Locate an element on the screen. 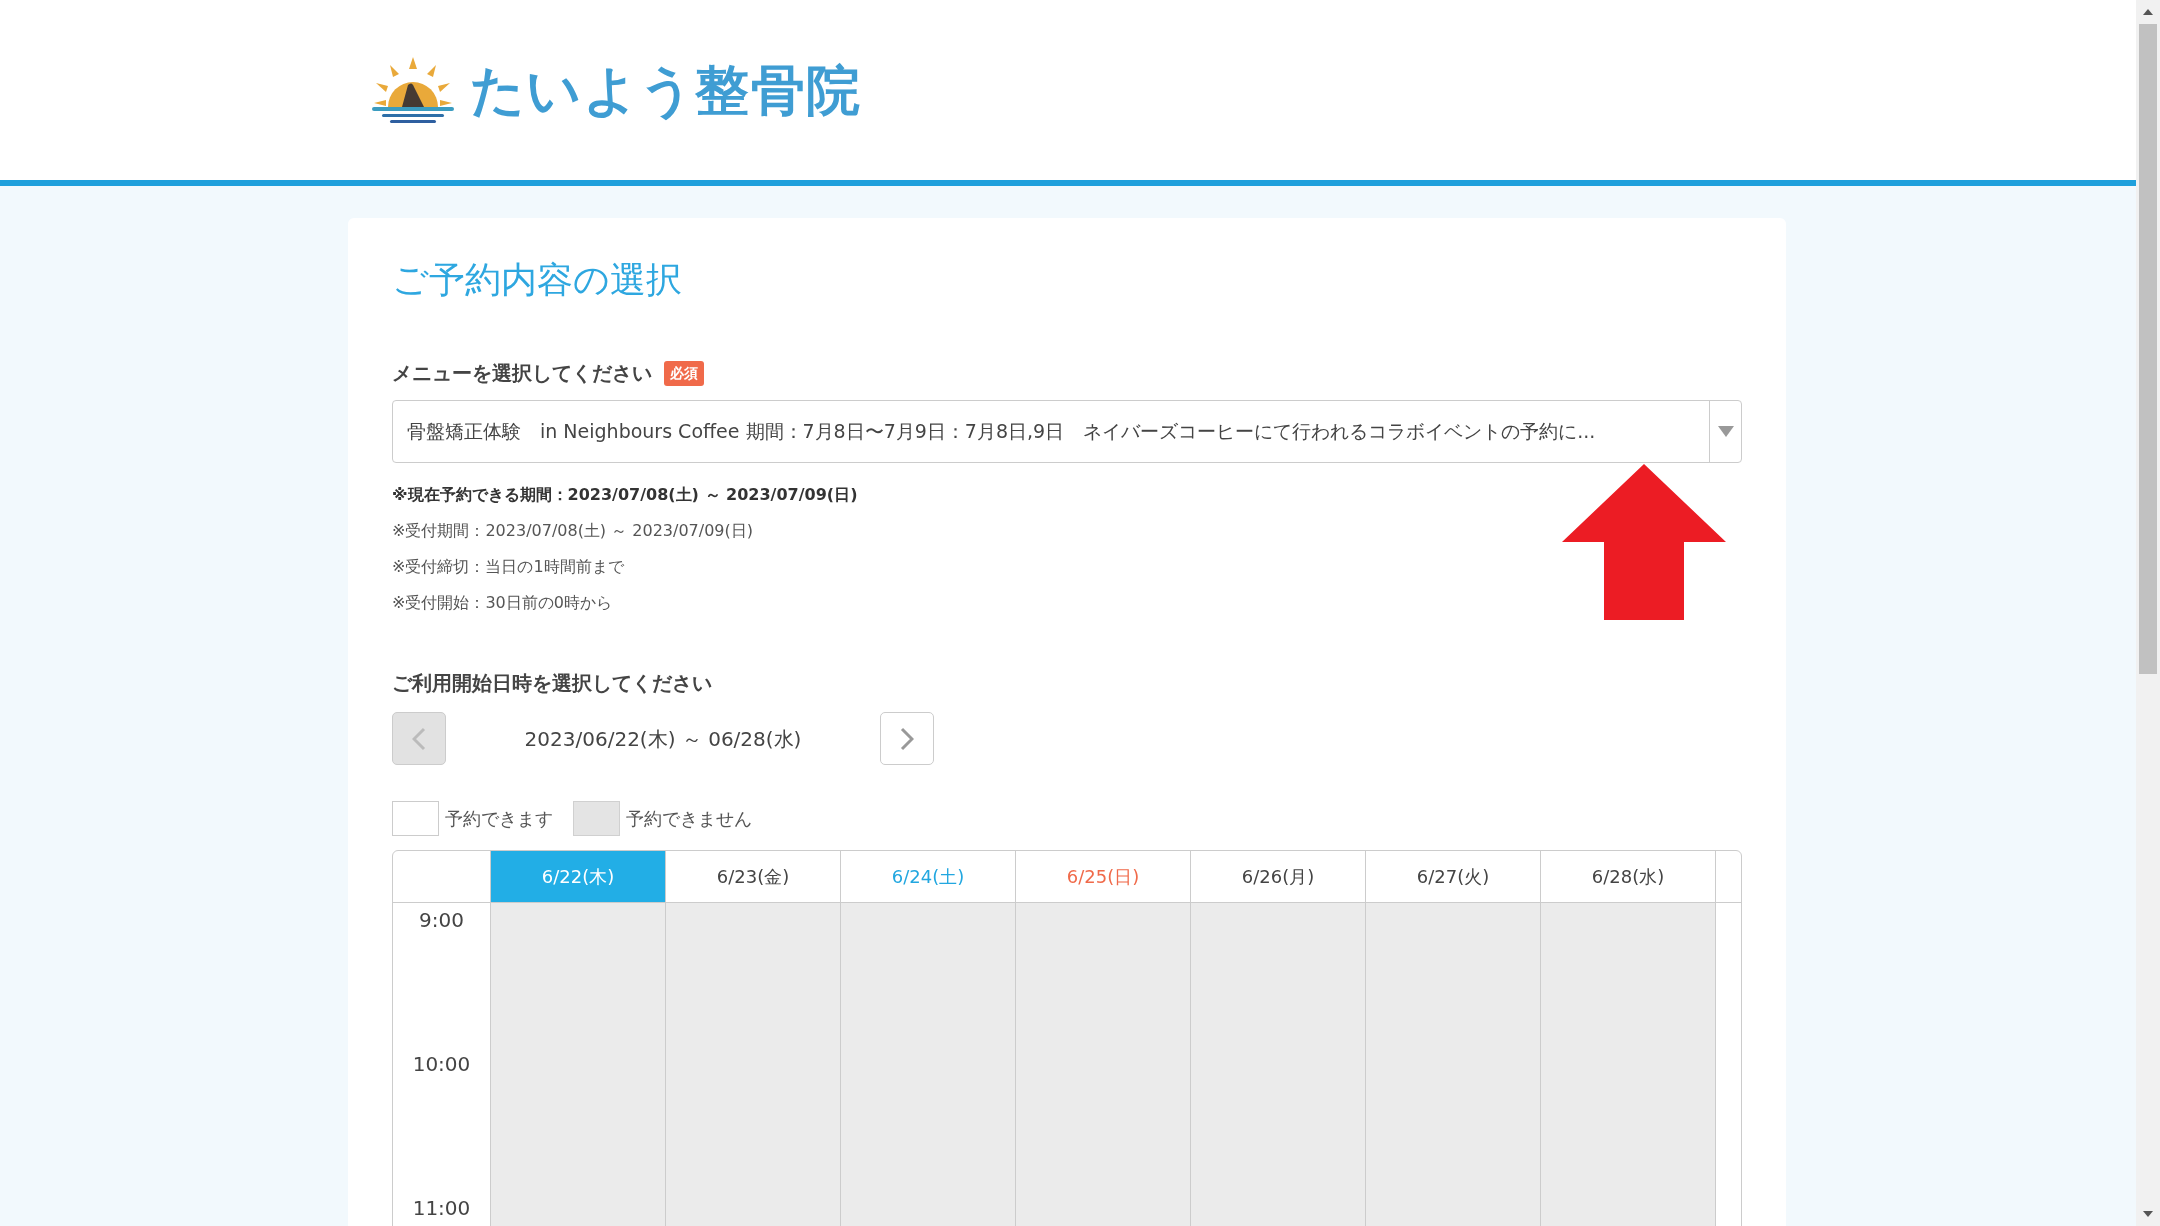 The image size is (2160, 1226). chevron-left-icon is located at coordinates (419, 738).